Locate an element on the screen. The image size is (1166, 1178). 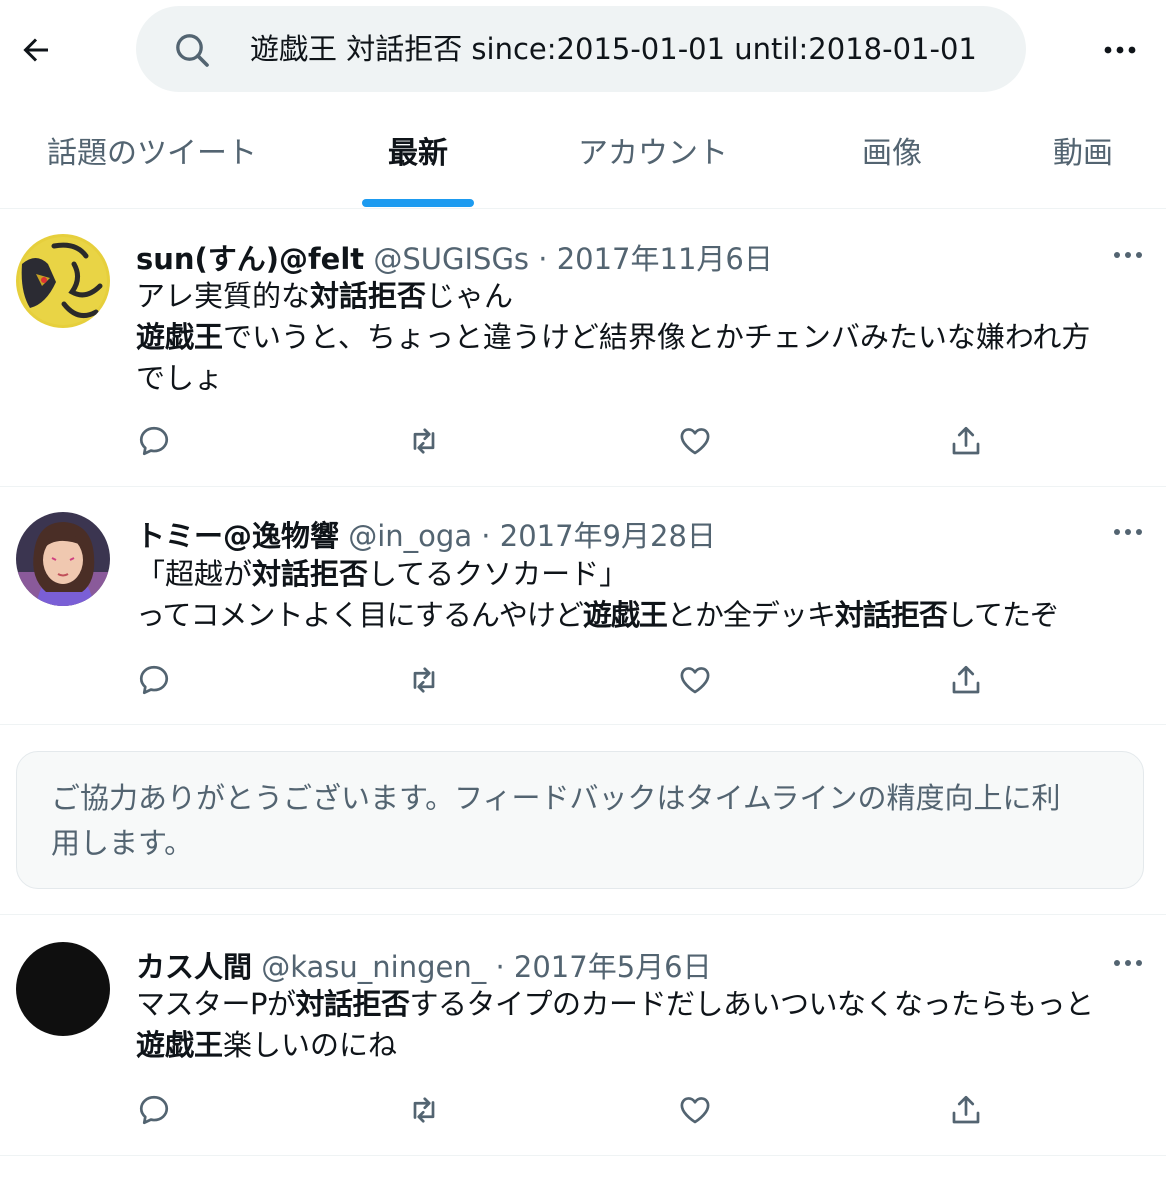
search-tabs: 話題のツイート 最新 アカウント 画像 動画 is located at coordinates (583, 154).